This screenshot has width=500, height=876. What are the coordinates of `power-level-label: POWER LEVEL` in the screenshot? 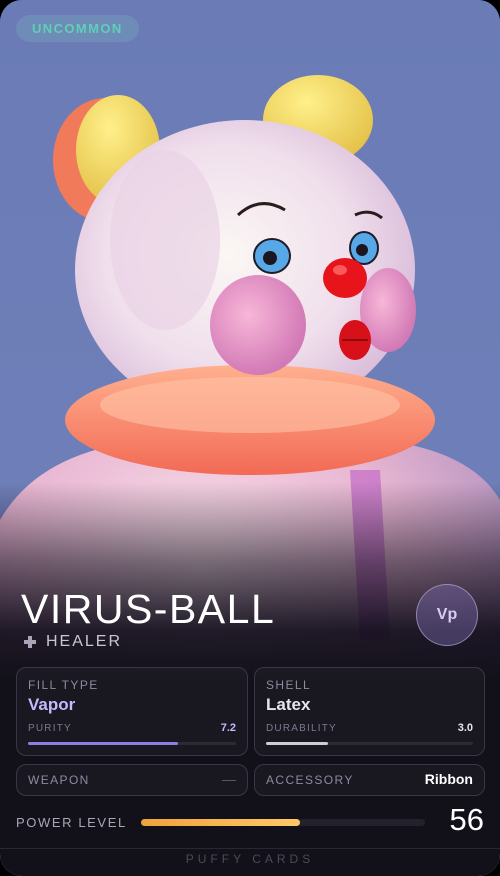 It's located at (71, 822).